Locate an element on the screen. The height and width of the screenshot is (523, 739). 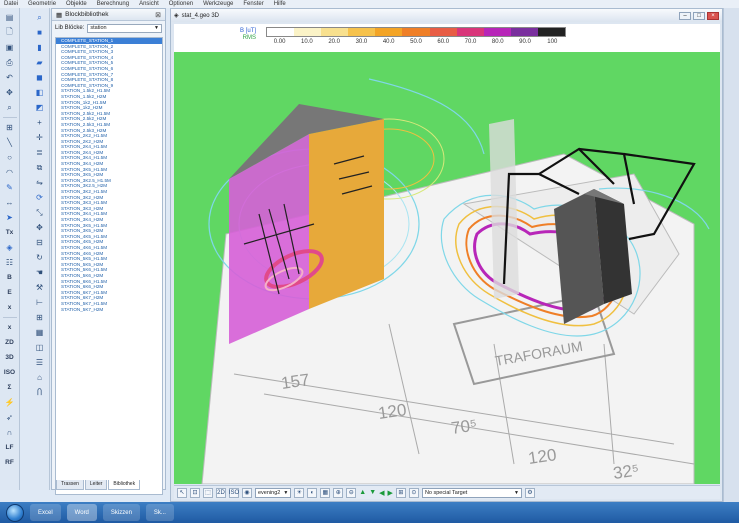
camera-icon: ◉ is located at coordinates (247, 492).